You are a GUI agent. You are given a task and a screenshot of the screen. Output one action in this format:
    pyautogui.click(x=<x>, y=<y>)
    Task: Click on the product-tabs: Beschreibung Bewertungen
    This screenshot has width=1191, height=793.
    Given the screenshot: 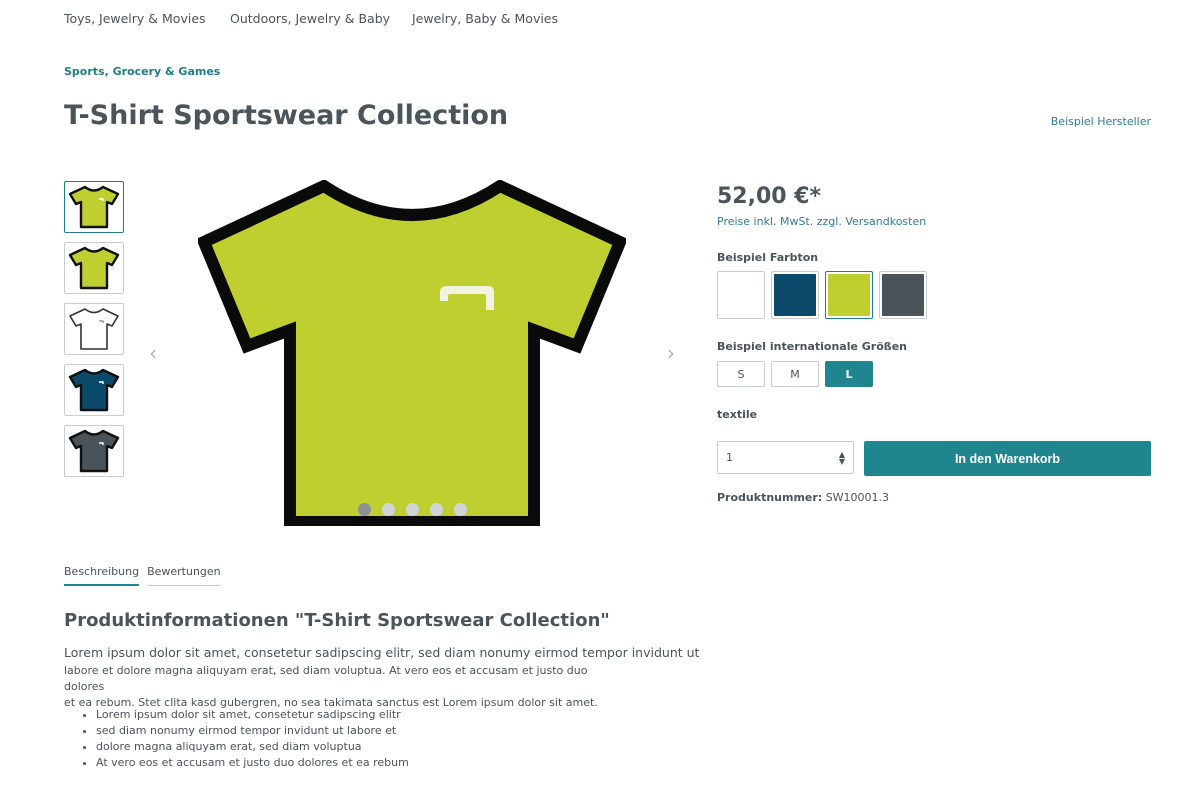 What is the action you would take?
    pyautogui.click(x=142, y=575)
    